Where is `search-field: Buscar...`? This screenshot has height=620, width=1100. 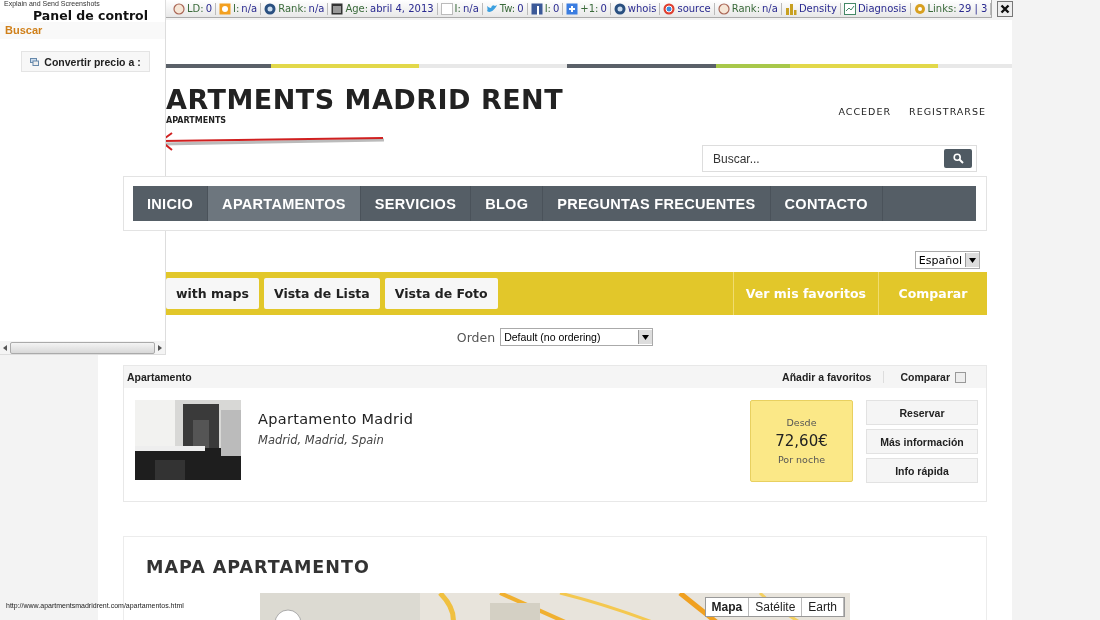
search-field: Buscar... is located at coordinates (839, 158).